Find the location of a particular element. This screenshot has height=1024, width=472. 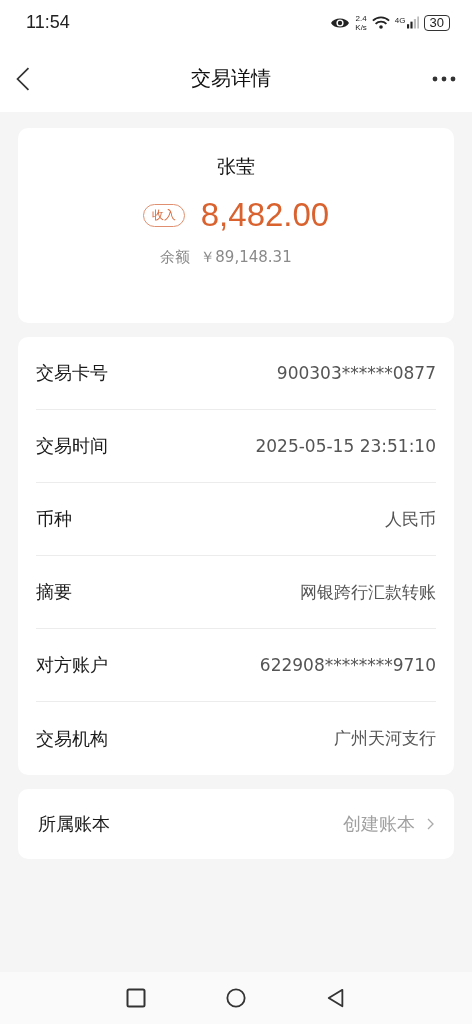

square-icon is located at coordinates (136, 998).